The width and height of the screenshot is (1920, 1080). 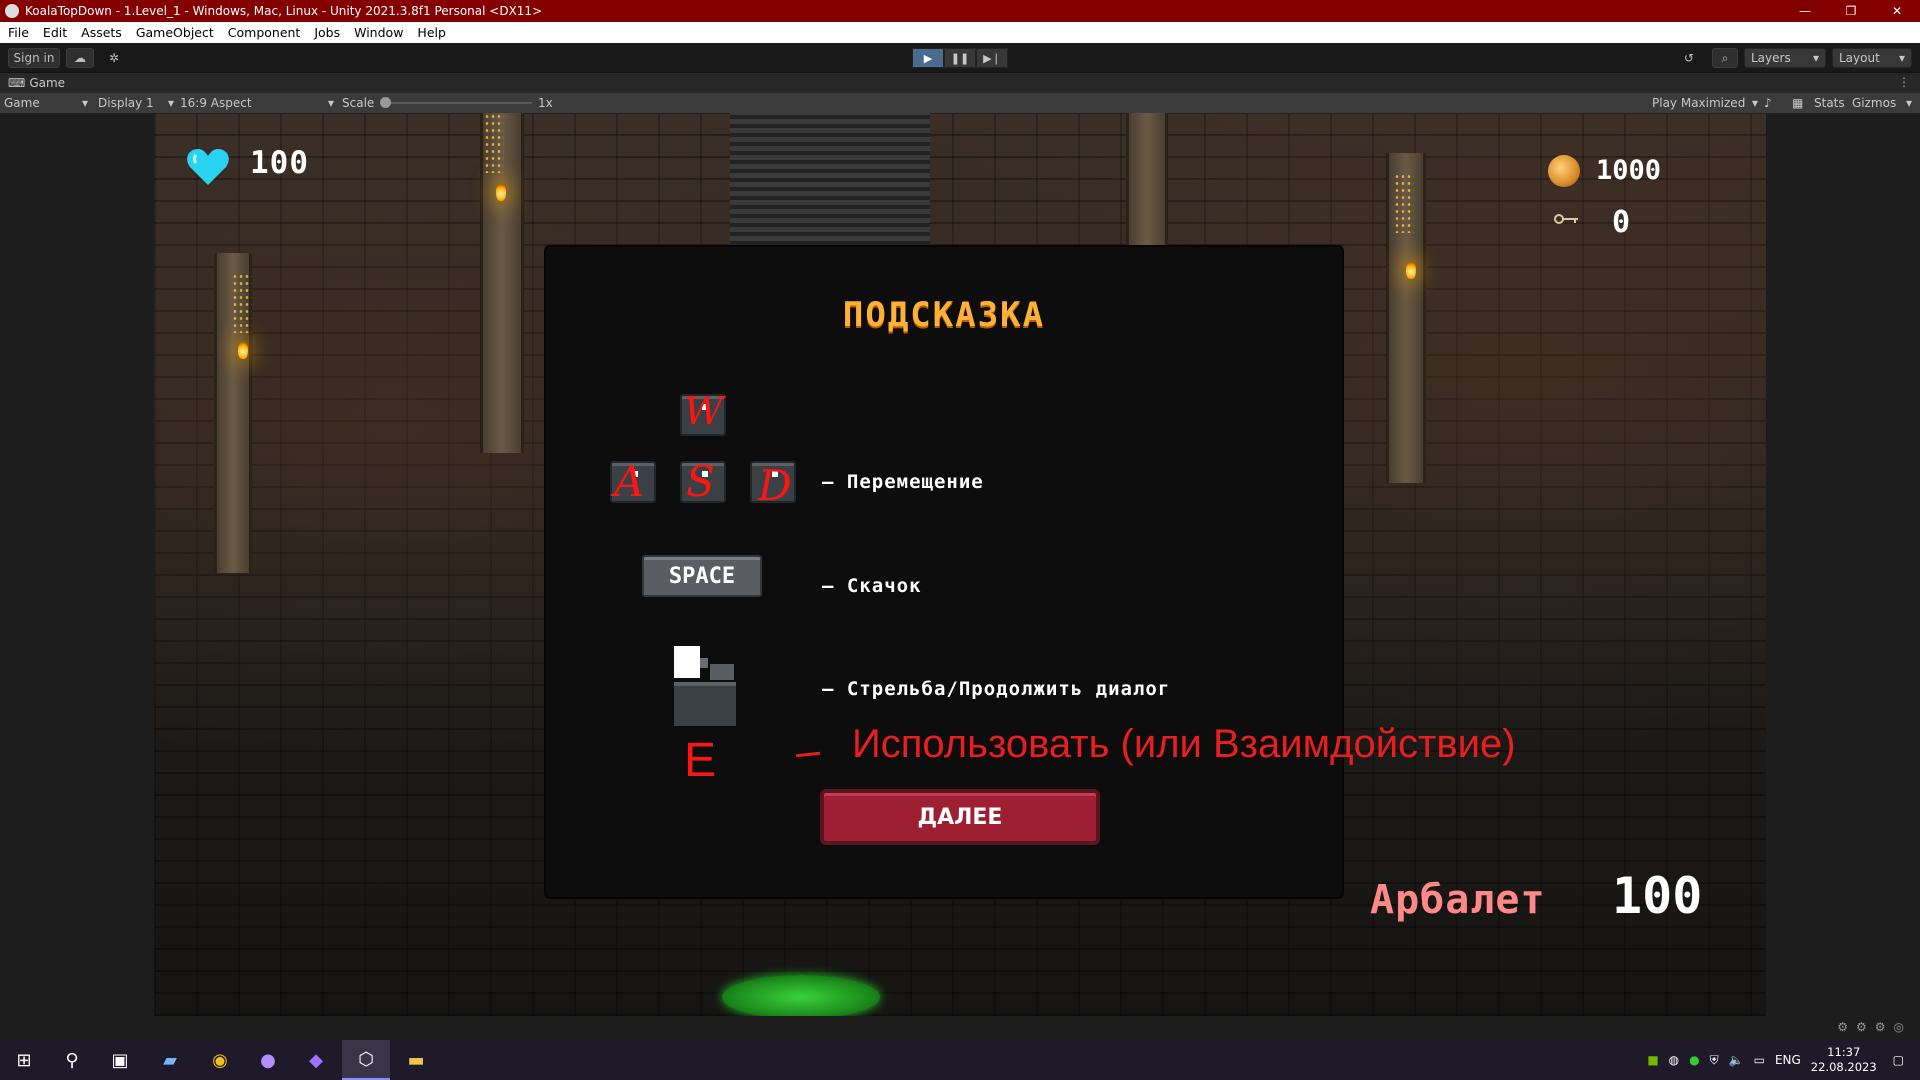 I want to click on unity-app-icon, so click(x=12, y=11).